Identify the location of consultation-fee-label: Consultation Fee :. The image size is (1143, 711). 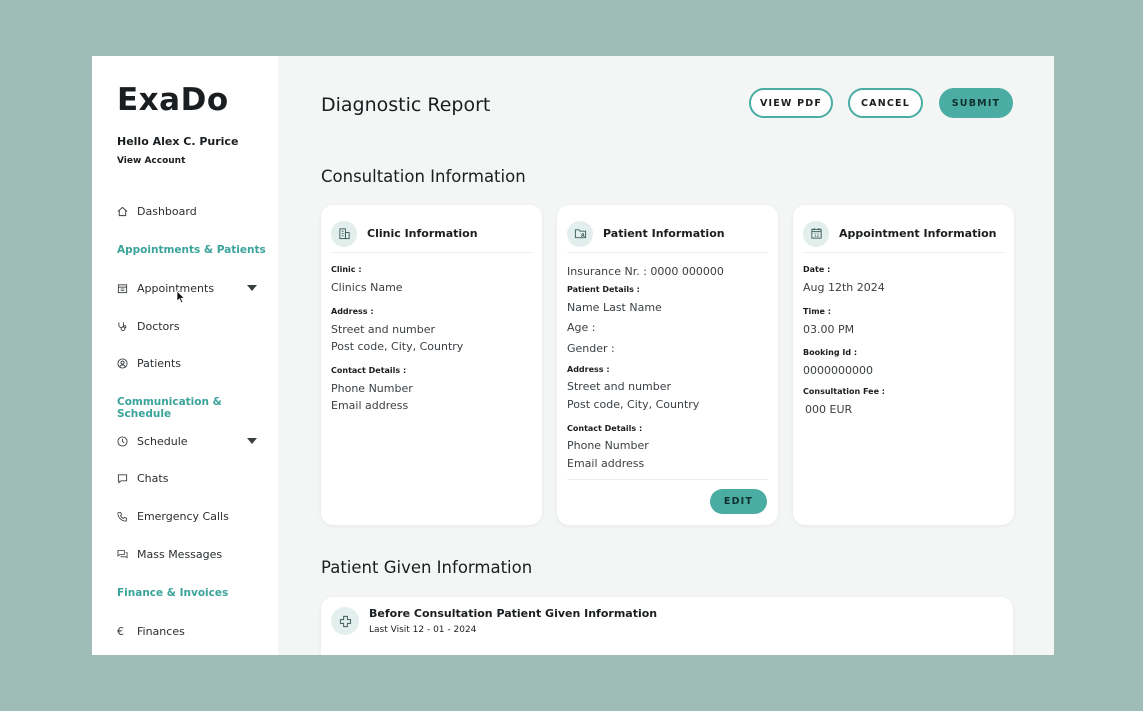
(844, 391).